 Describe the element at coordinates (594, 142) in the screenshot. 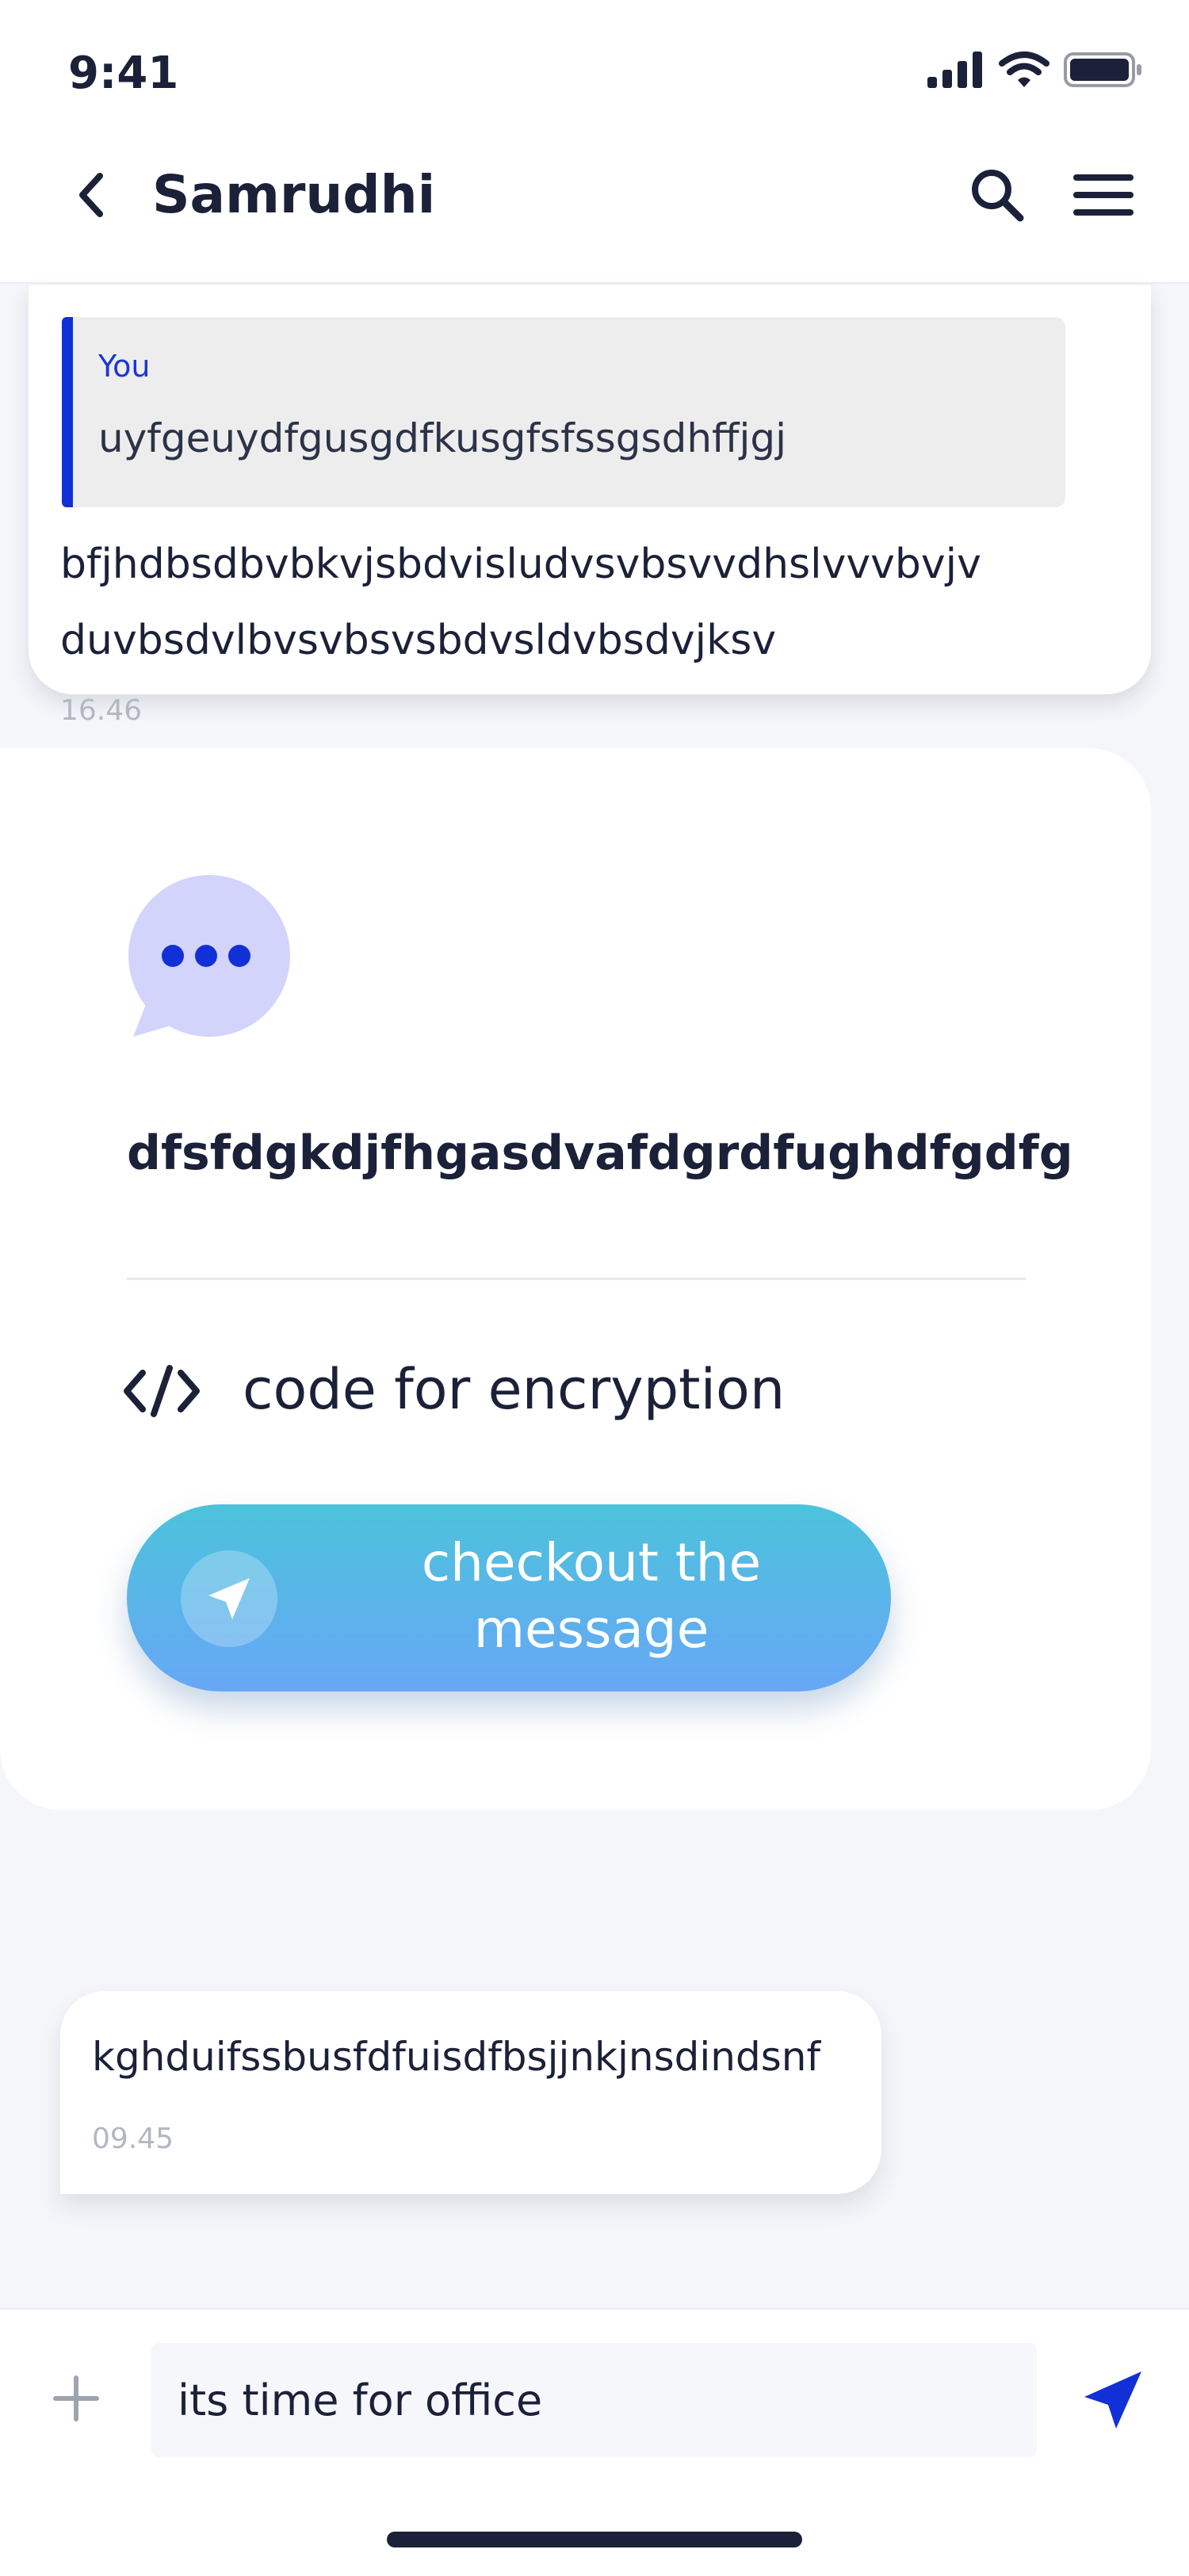

I see `app-header` at that location.